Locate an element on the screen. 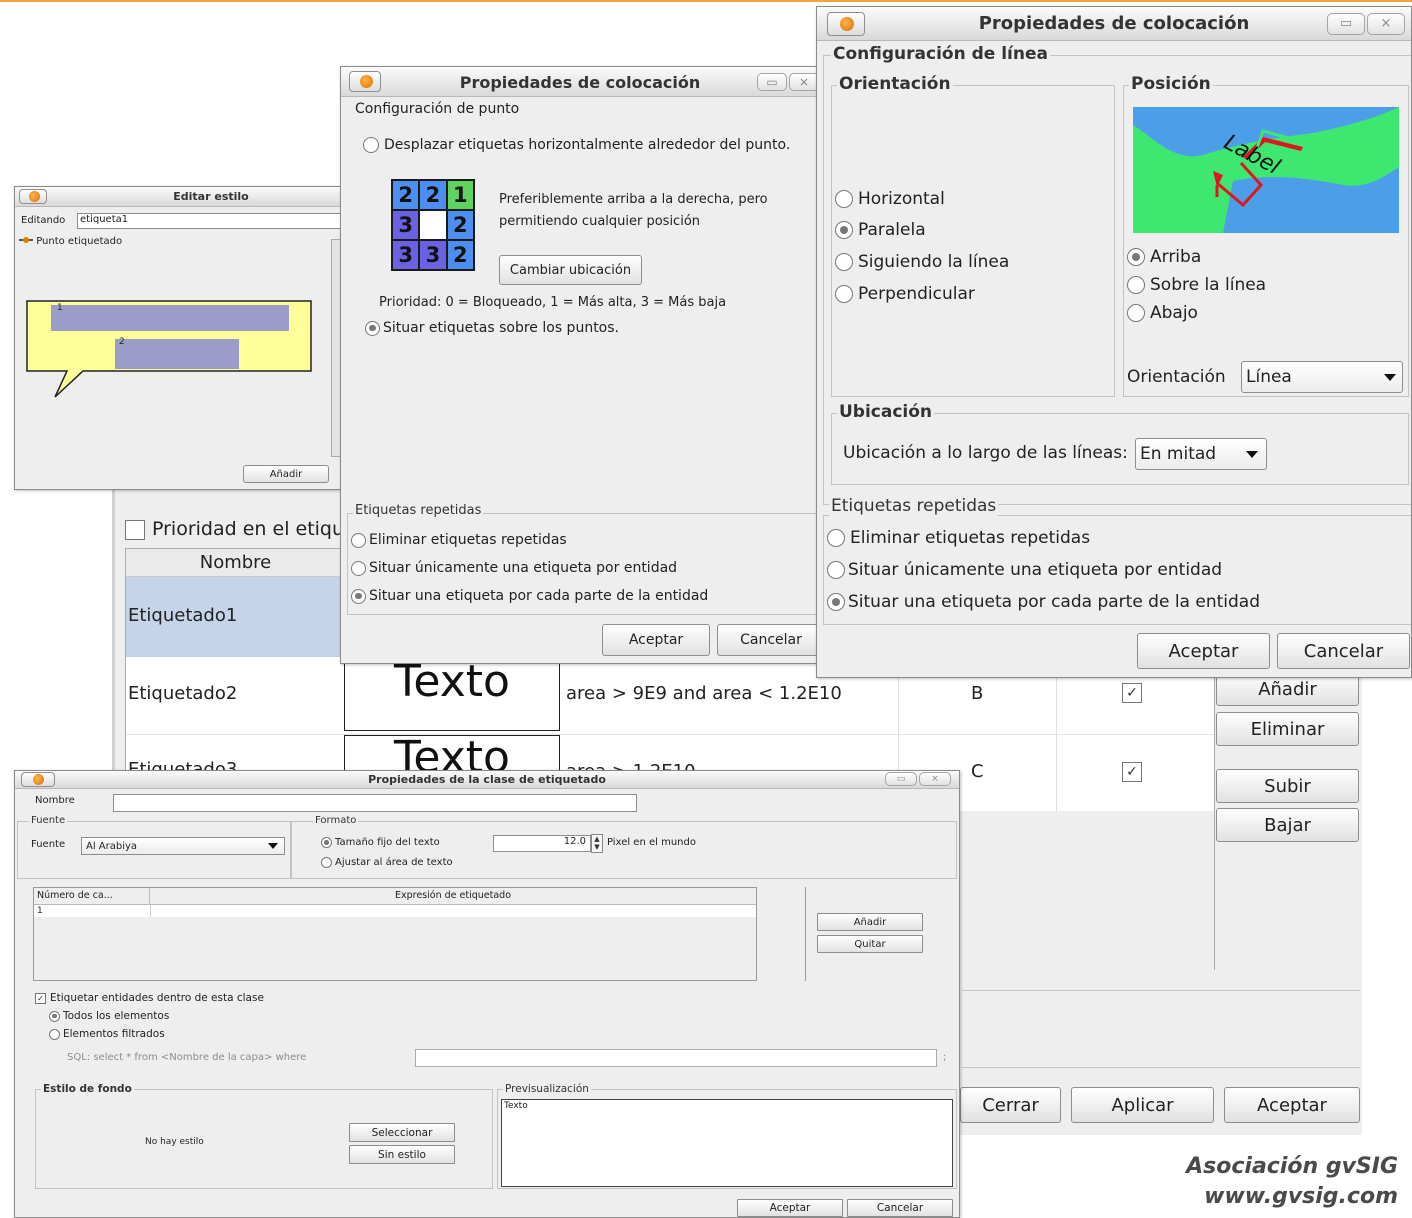  tree-item-point: Punto etiquetado is located at coordinates (70, 241).